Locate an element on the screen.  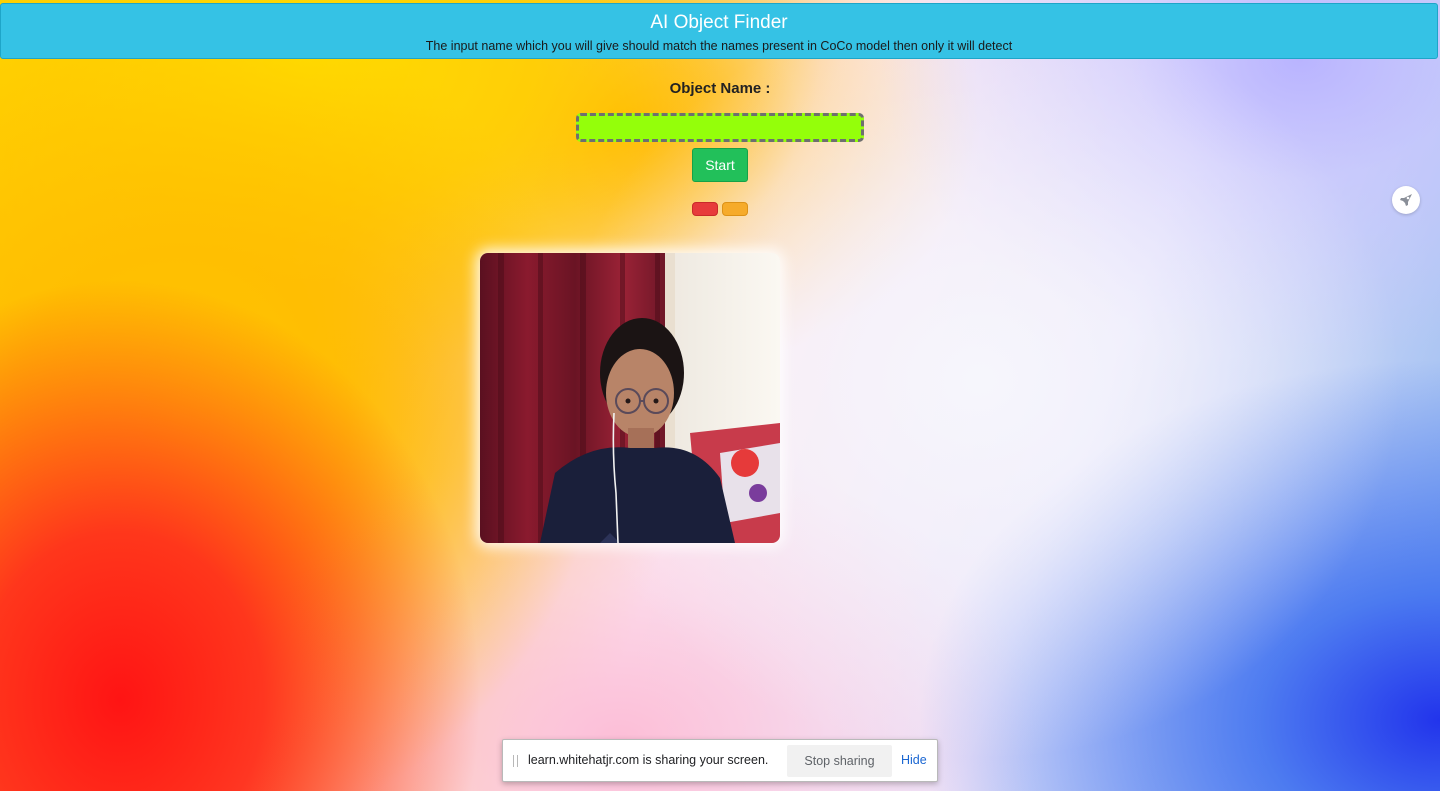
extension-rocket-icon is located at coordinates (1406, 200).